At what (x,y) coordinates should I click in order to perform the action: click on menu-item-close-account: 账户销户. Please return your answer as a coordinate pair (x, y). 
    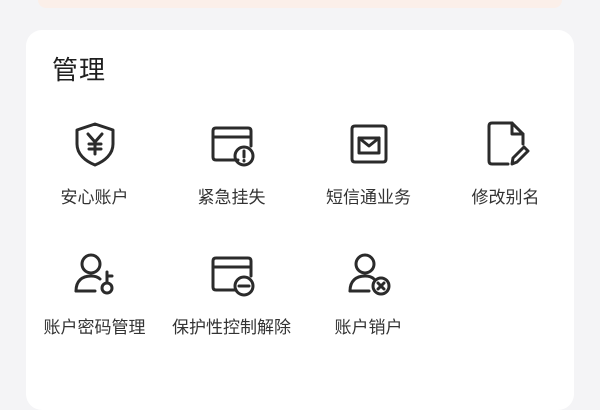
    Looking at the image, I should click on (368, 294).